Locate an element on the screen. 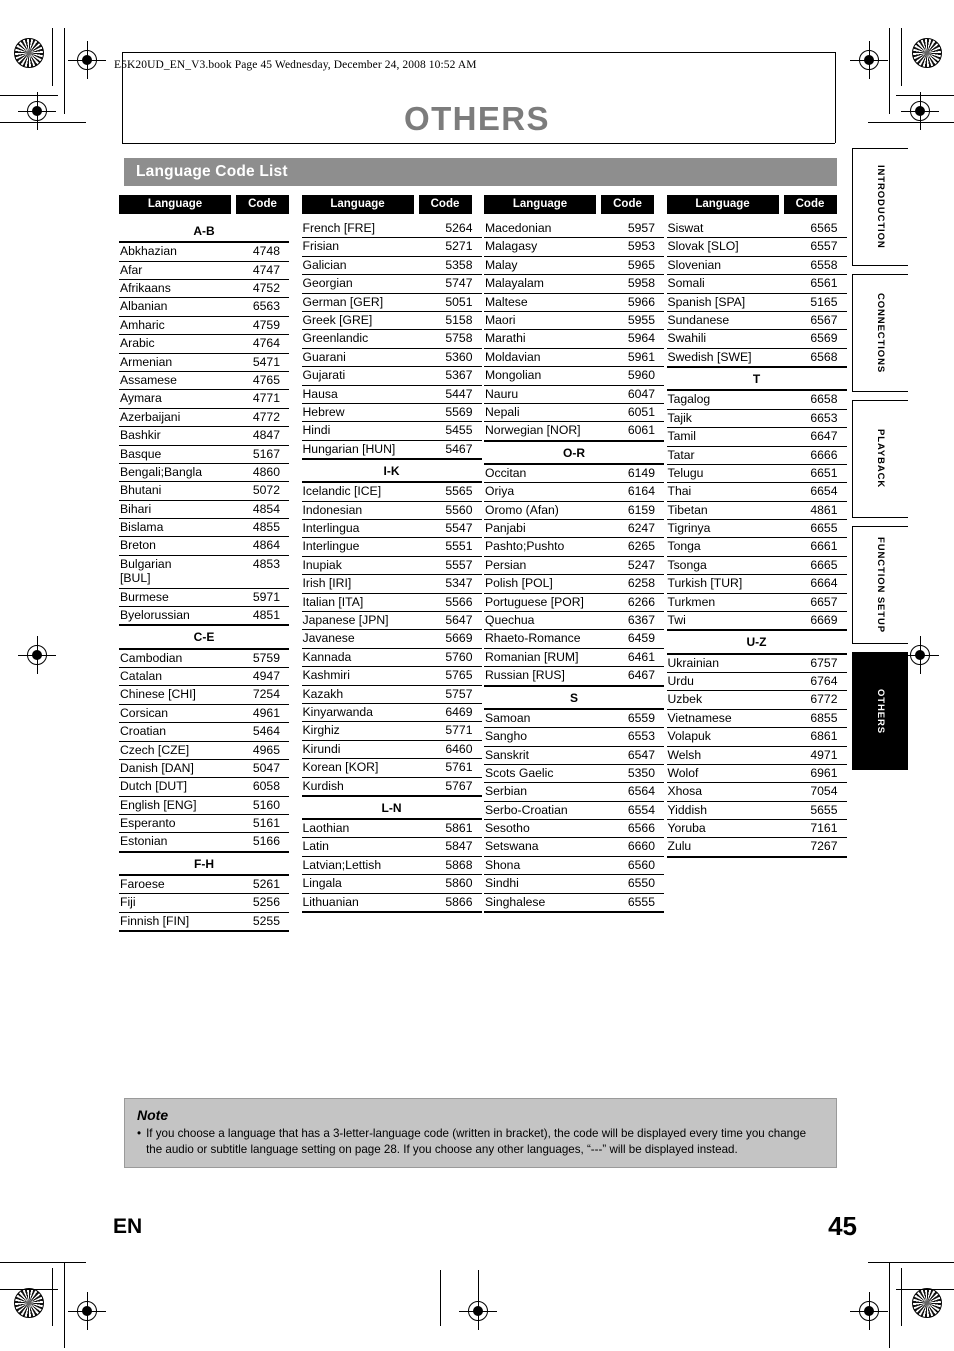 The height and width of the screenshot is (1351, 954). table-row: Welsh 4971 is located at coordinates (756, 755).